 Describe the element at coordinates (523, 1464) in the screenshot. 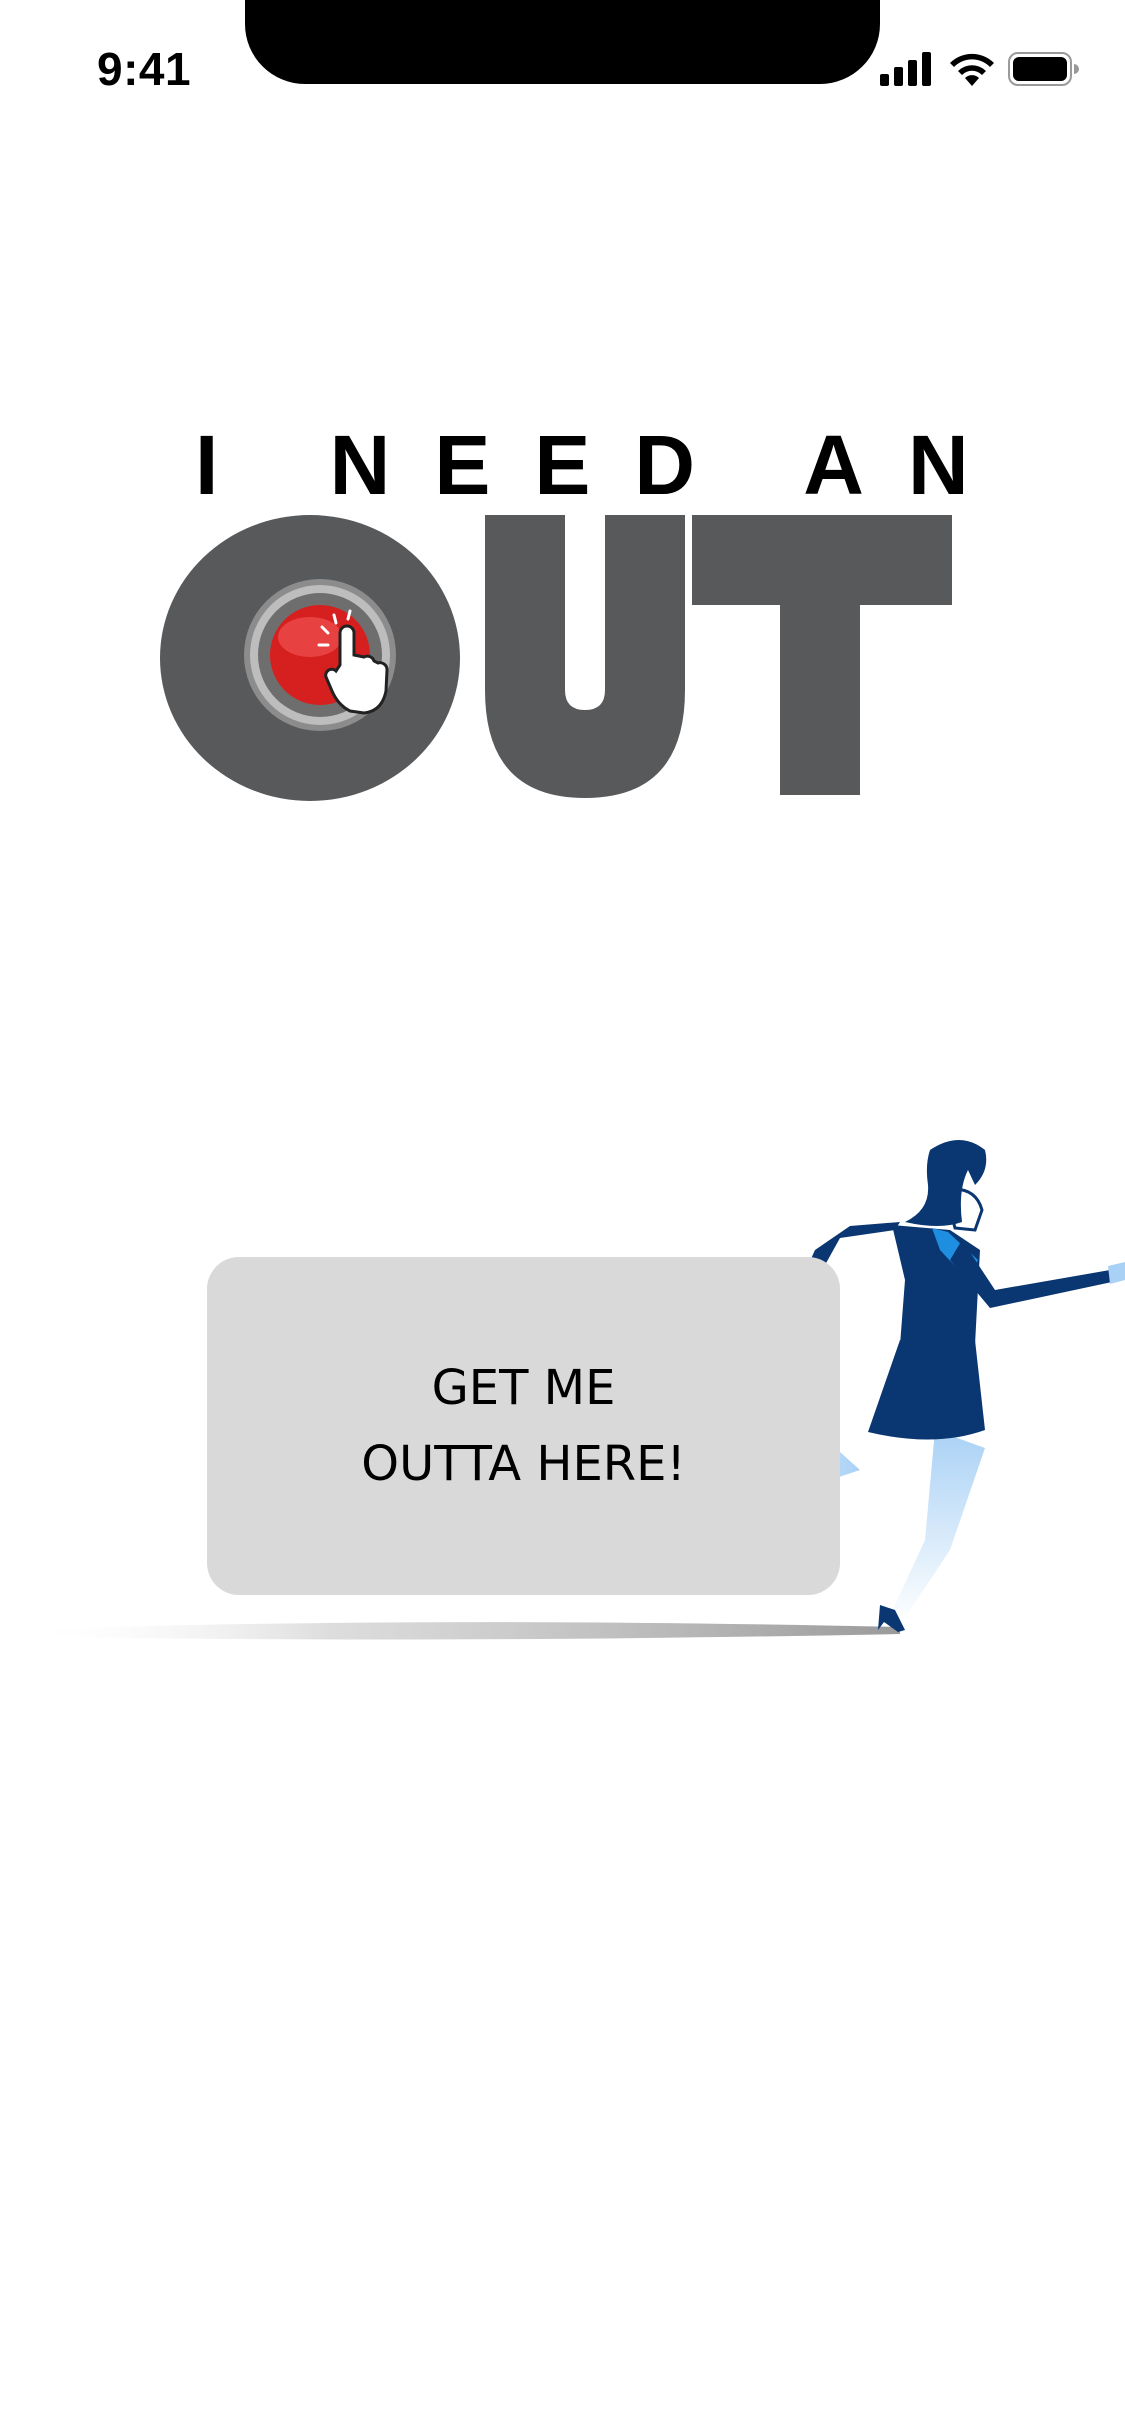

I see `get-me-out-label-line2: OUTTA HERE!` at that location.